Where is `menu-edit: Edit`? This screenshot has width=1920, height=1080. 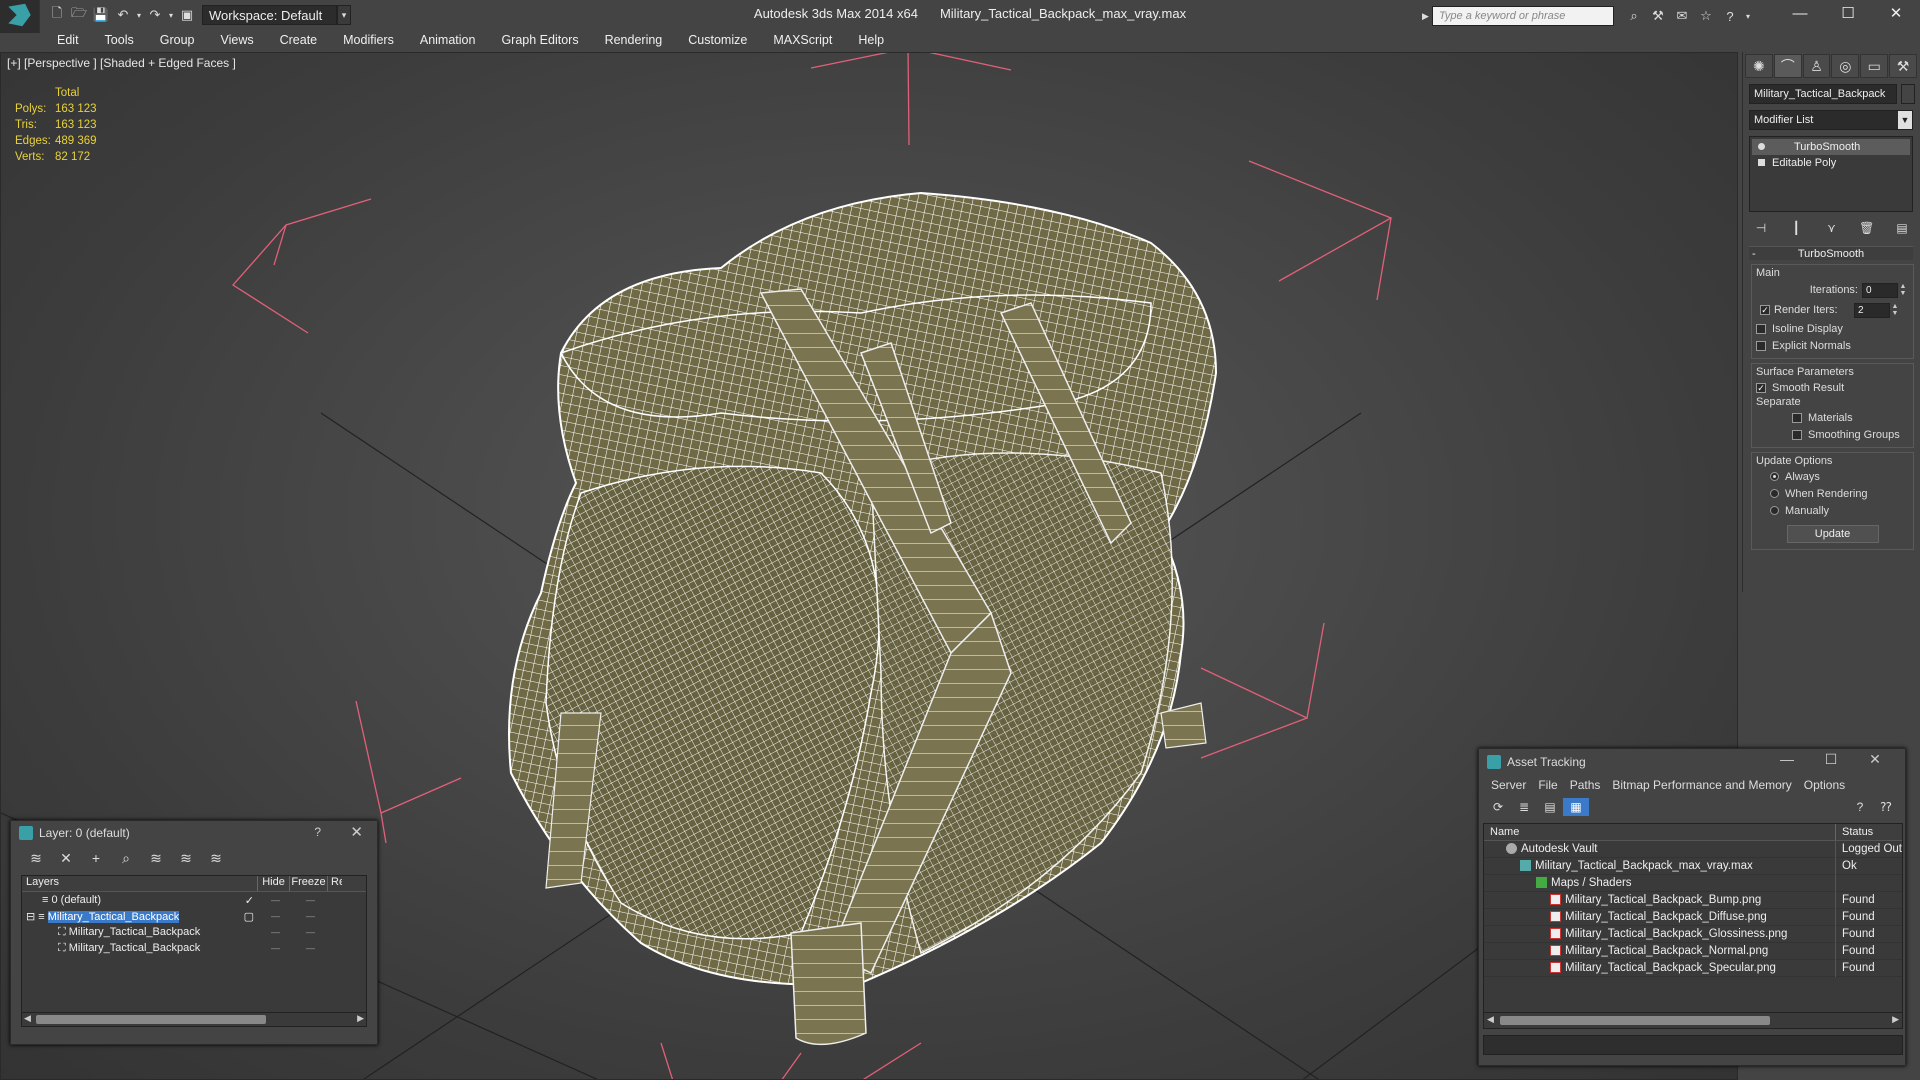
menu-edit: Edit is located at coordinates (68, 40).